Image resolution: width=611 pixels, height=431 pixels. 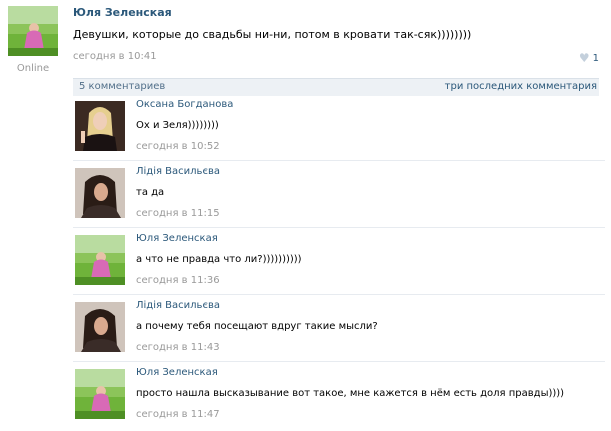 I want to click on post-author-avatar, so click(x=33, y=31).